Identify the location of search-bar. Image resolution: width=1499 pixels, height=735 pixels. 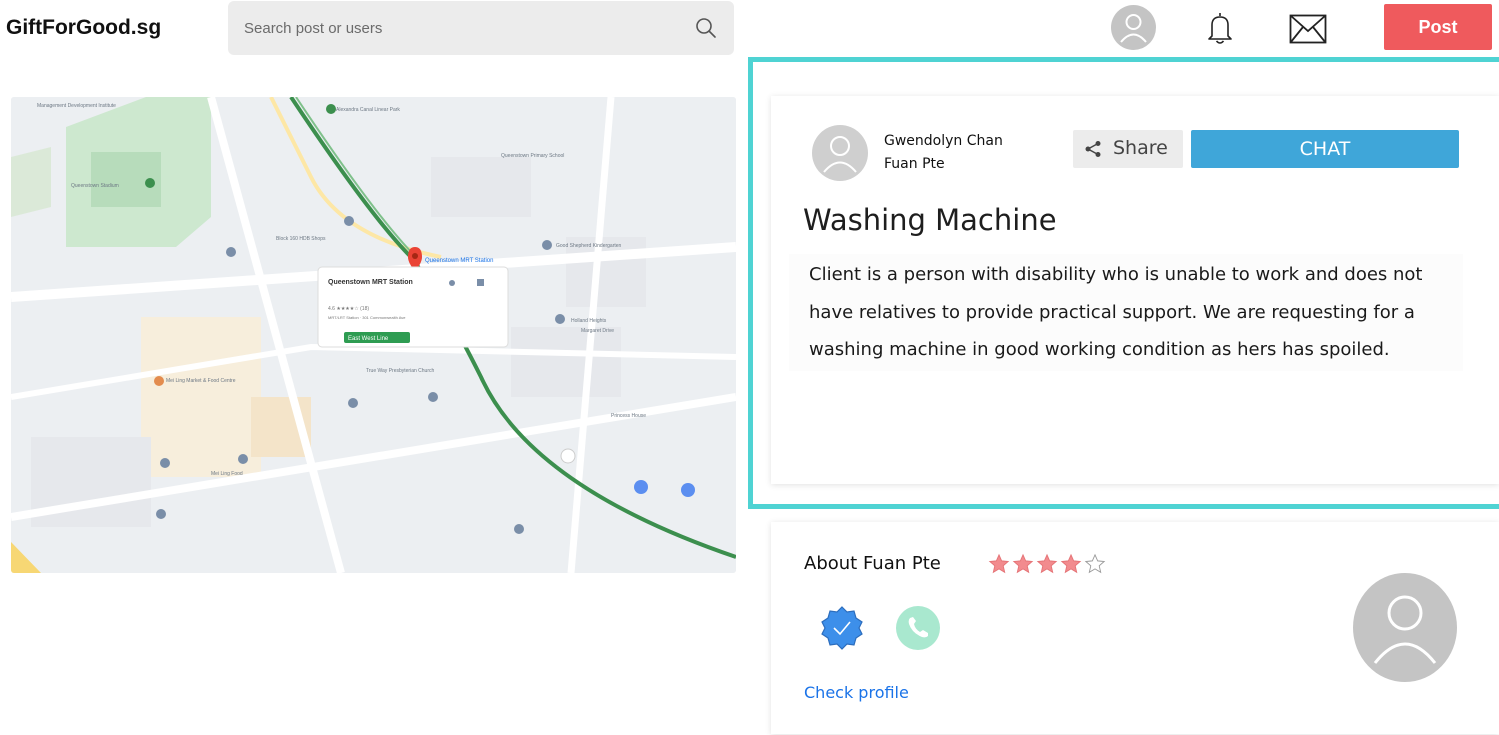
(481, 28).